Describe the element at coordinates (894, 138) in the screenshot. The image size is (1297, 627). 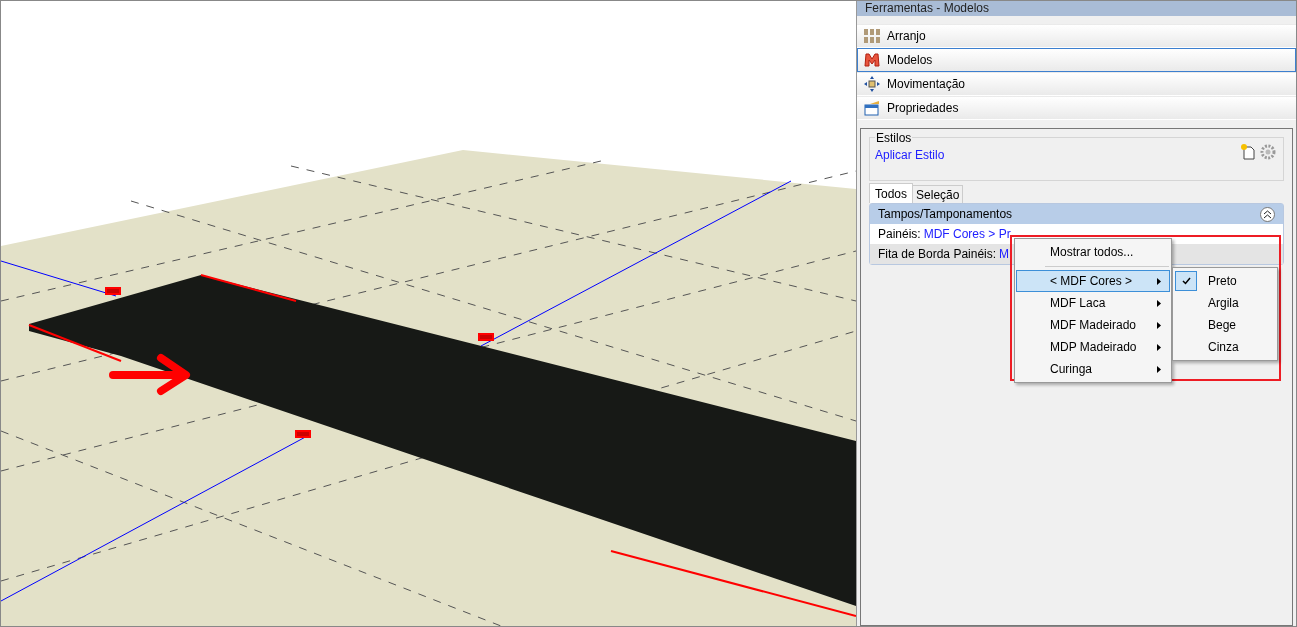
I see `group-legend: Estilos` at that location.